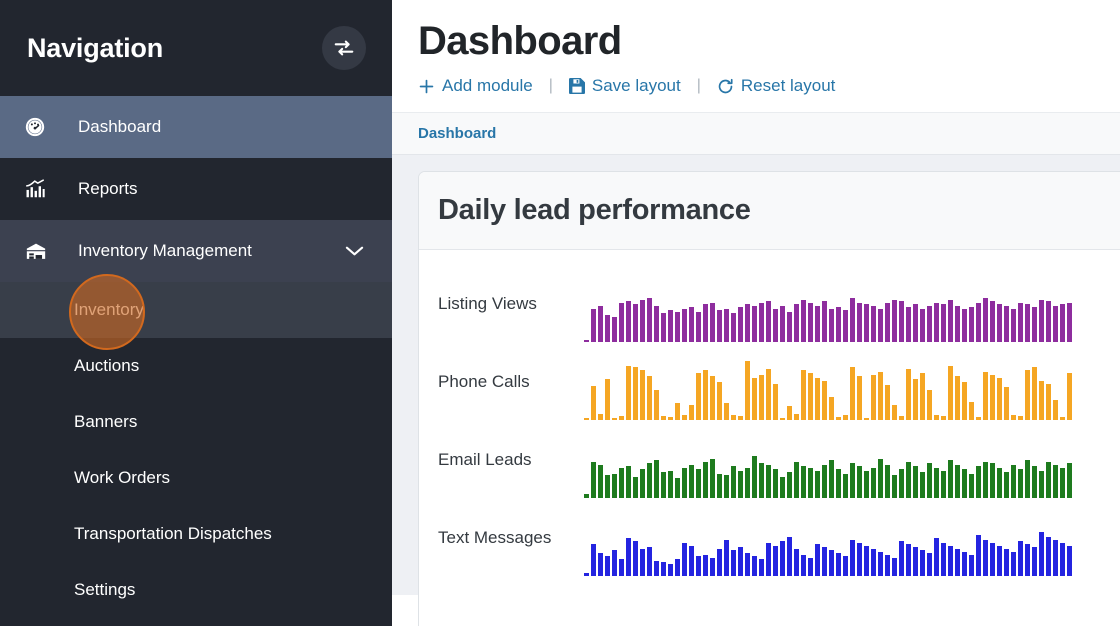 The image size is (1120, 626). What do you see at coordinates (173, 533) in the screenshot?
I see `sidebar-subitem-label: Transportation Dispatches` at bounding box center [173, 533].